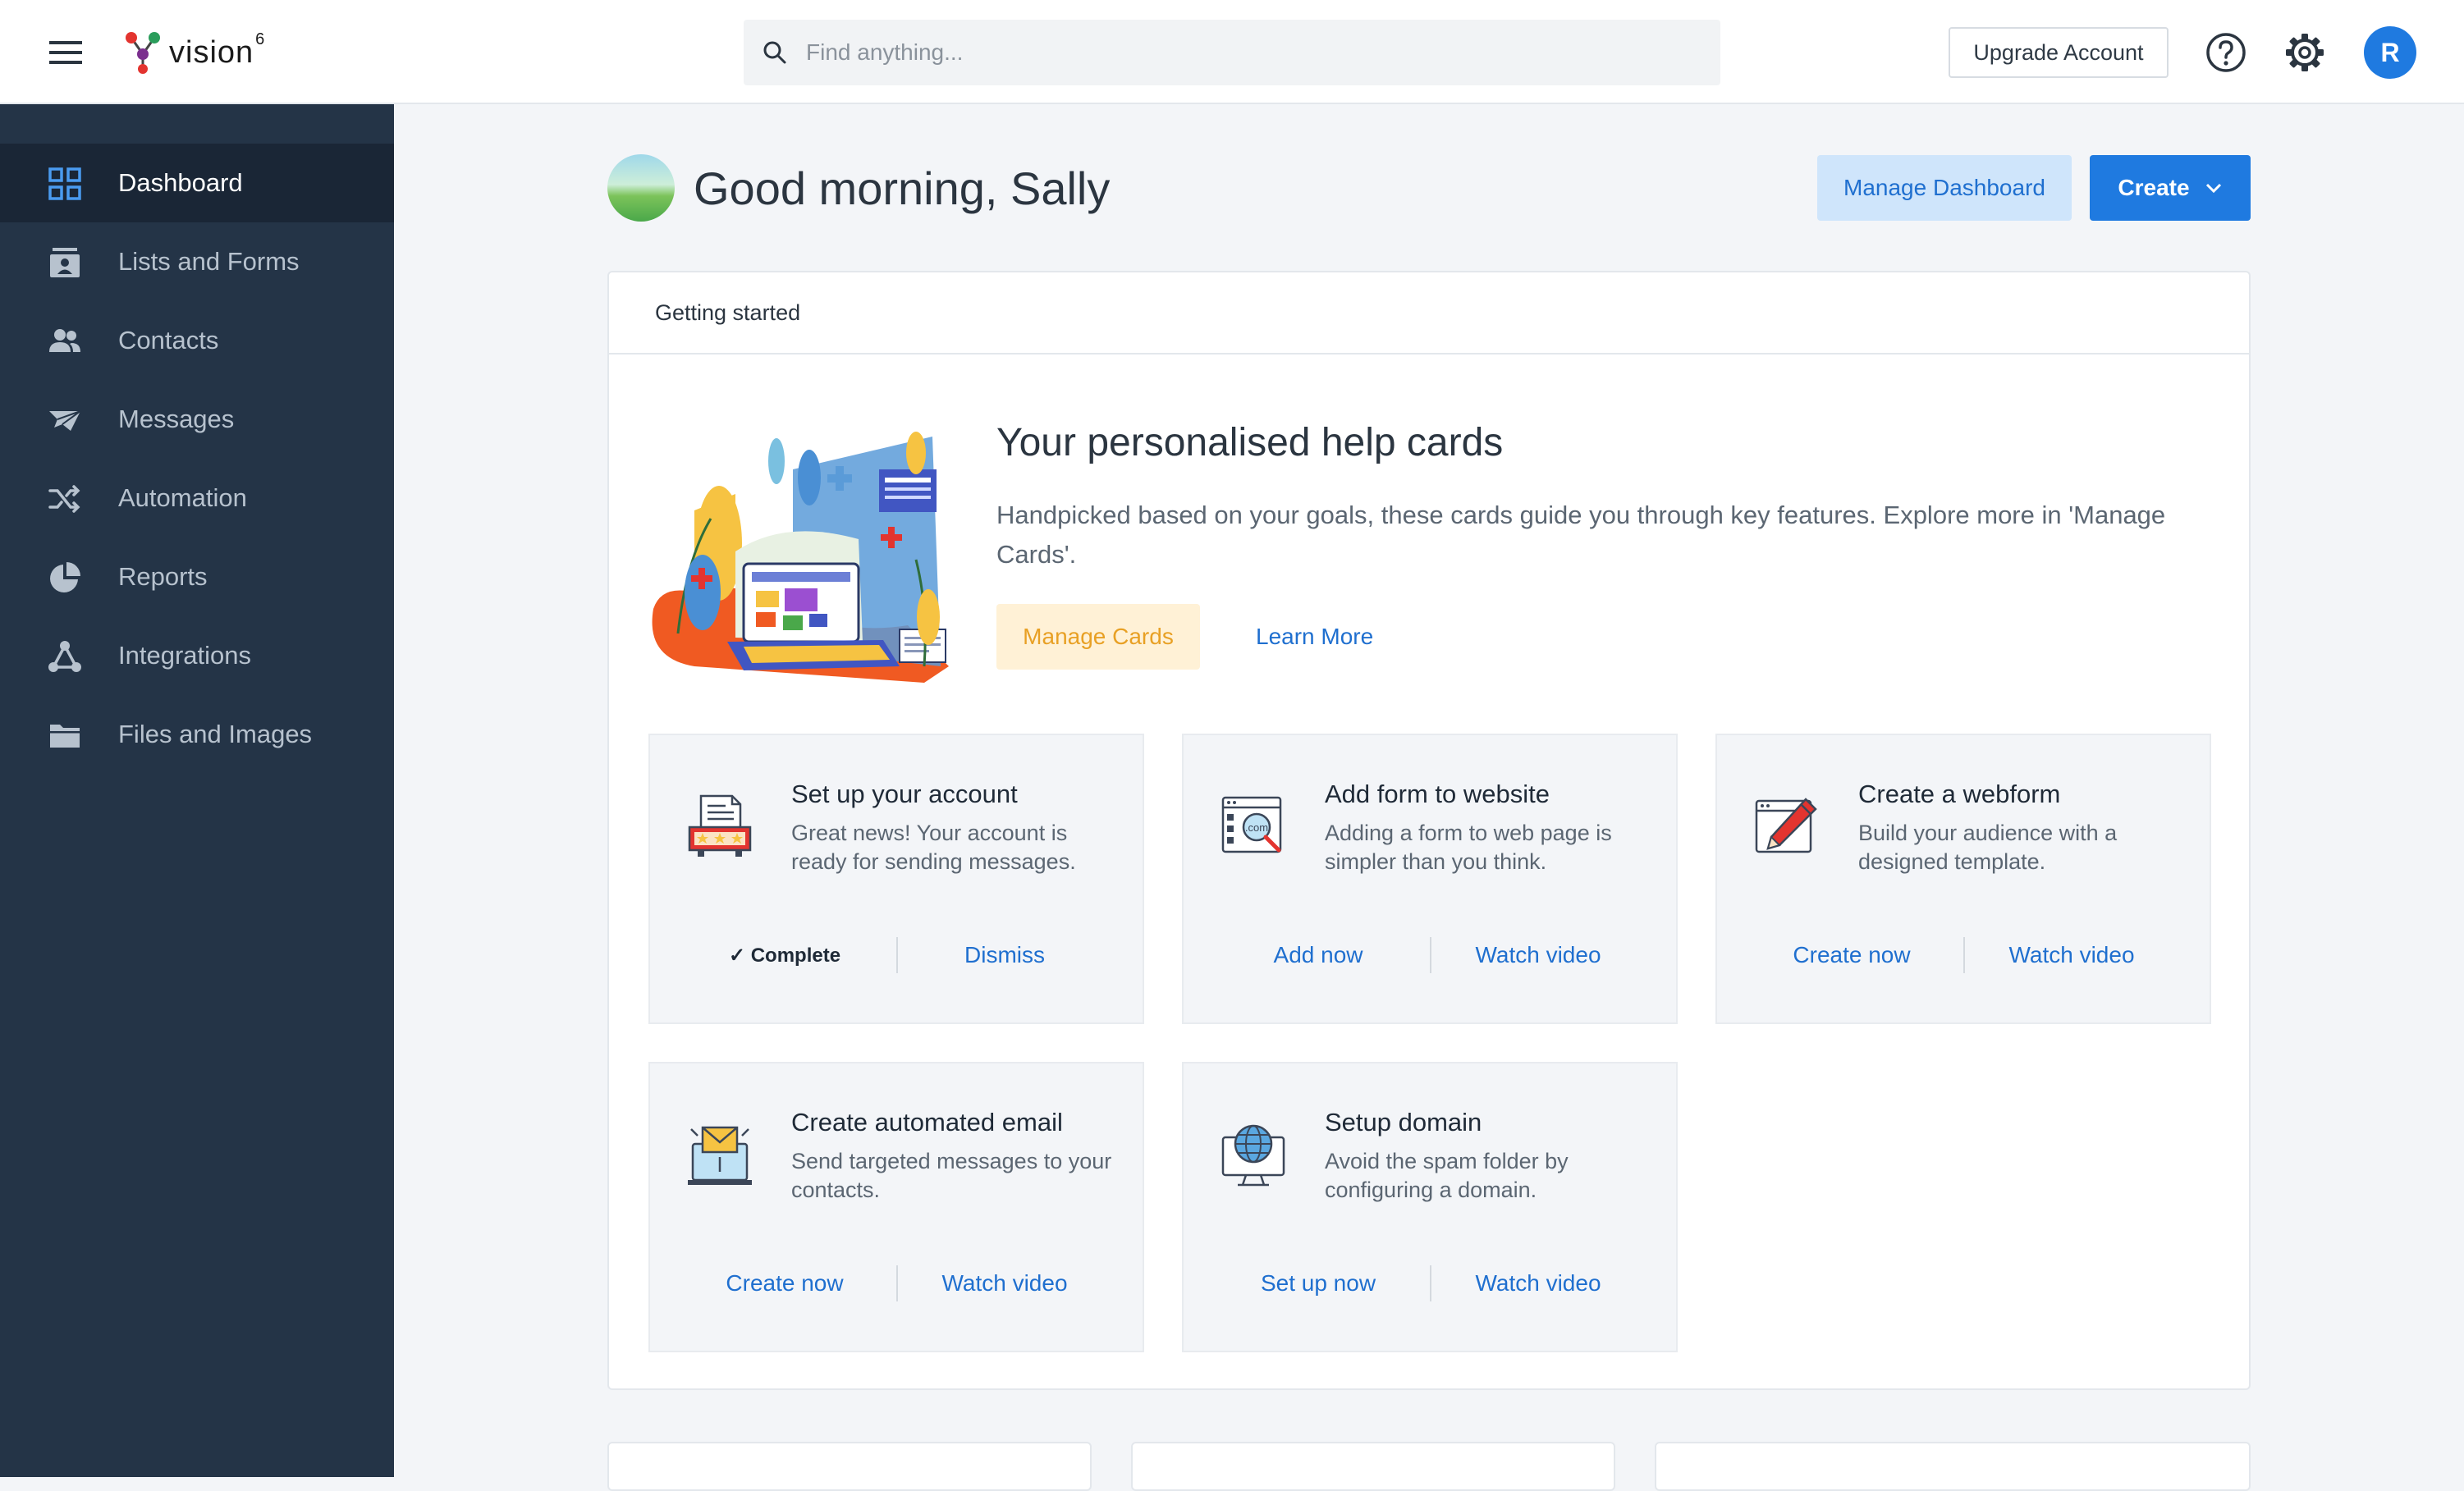 This screenshot has height=1491, width=2464. I want to click on card-actions: Add now Watch video, so click(1430, 955).